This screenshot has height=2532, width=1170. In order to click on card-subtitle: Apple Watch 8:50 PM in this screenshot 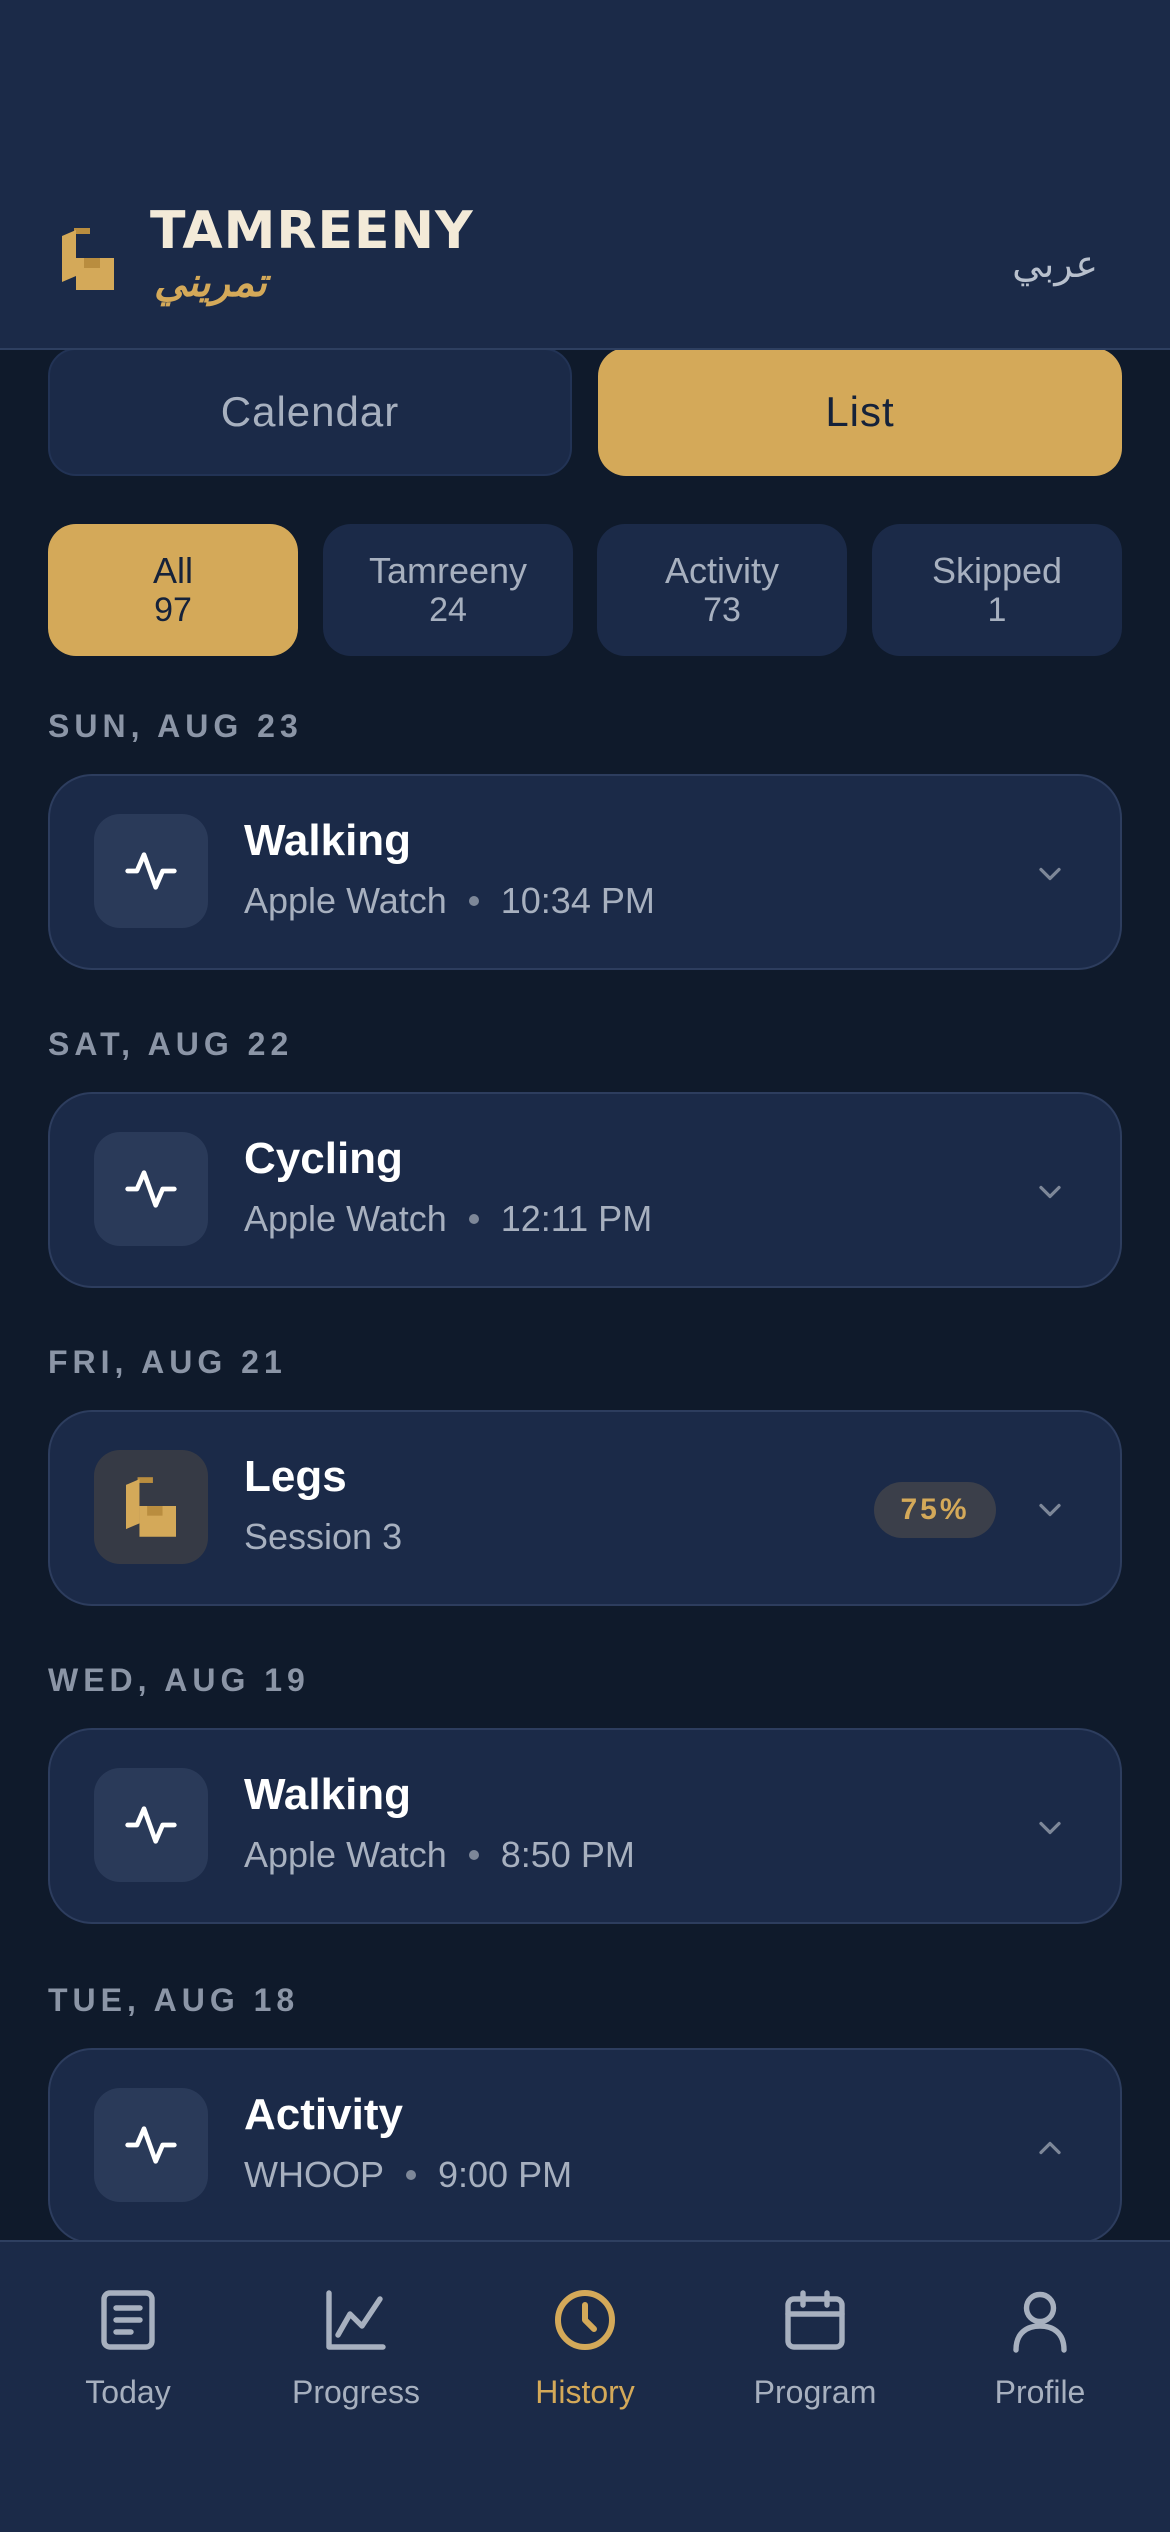, I will do `click(439, 1855)`.